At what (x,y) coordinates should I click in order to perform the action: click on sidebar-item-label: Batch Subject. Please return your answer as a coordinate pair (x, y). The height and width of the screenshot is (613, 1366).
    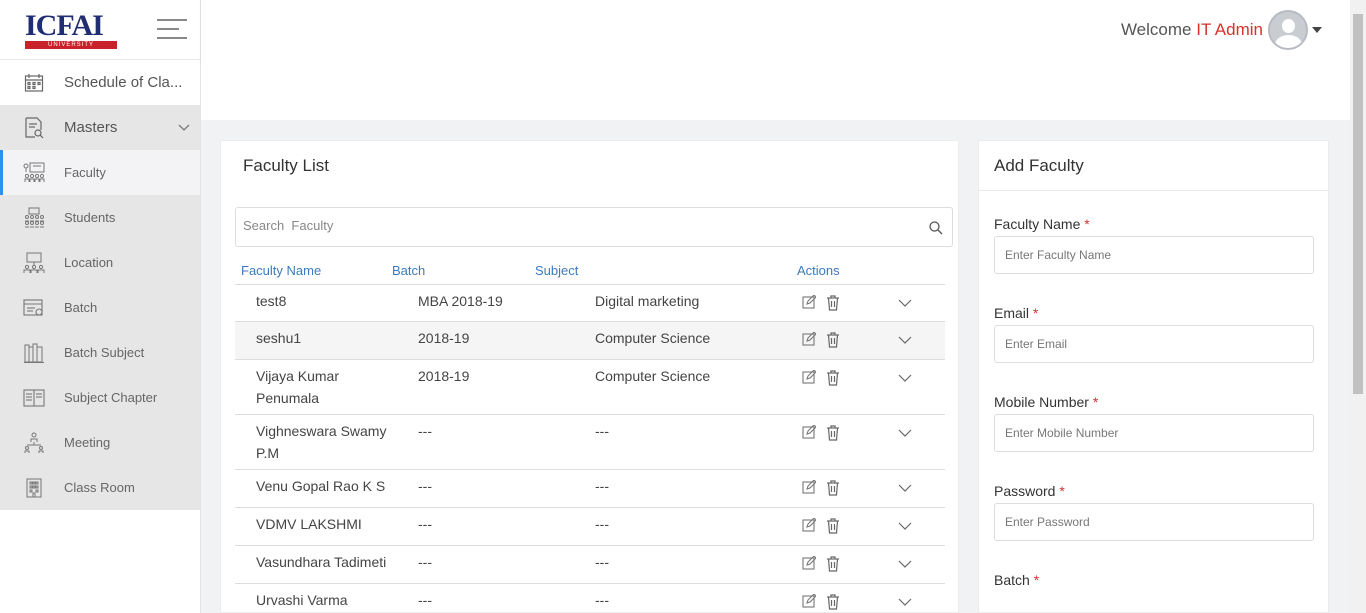
    Looking at the image, I should click on (104, 352).